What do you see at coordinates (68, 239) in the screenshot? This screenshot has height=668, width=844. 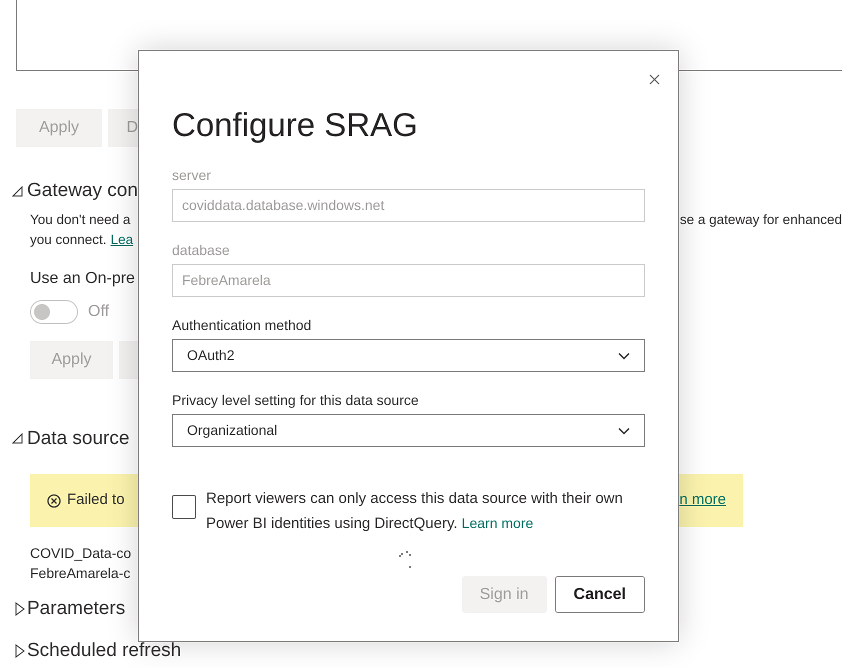 I see `description-text: you connect.` at bounding box center [68, 239].